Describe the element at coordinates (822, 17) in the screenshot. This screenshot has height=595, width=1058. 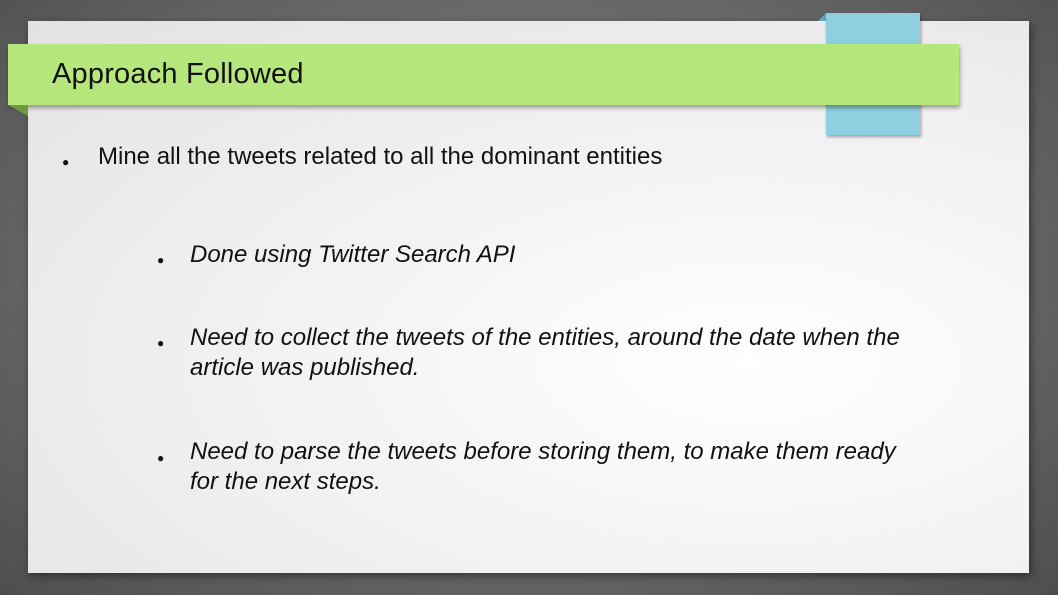
I see `accent-tab-fold` at that location.